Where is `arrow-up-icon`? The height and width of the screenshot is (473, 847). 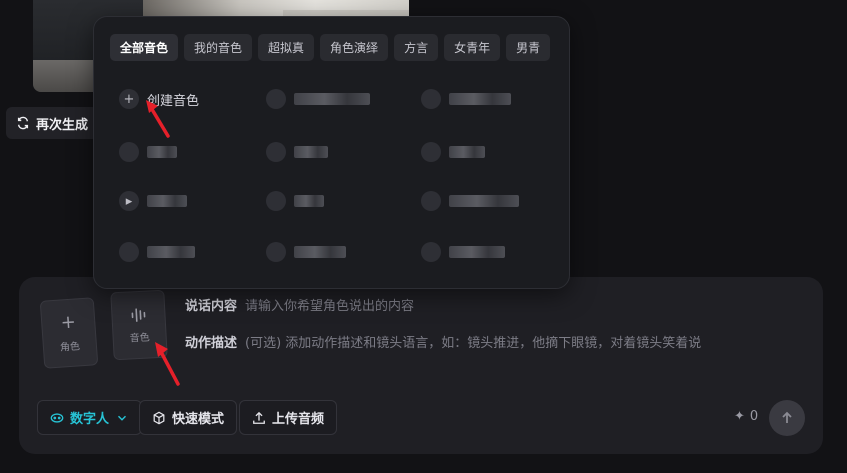 arrow-up-icon is located at coordinates (787, 417).